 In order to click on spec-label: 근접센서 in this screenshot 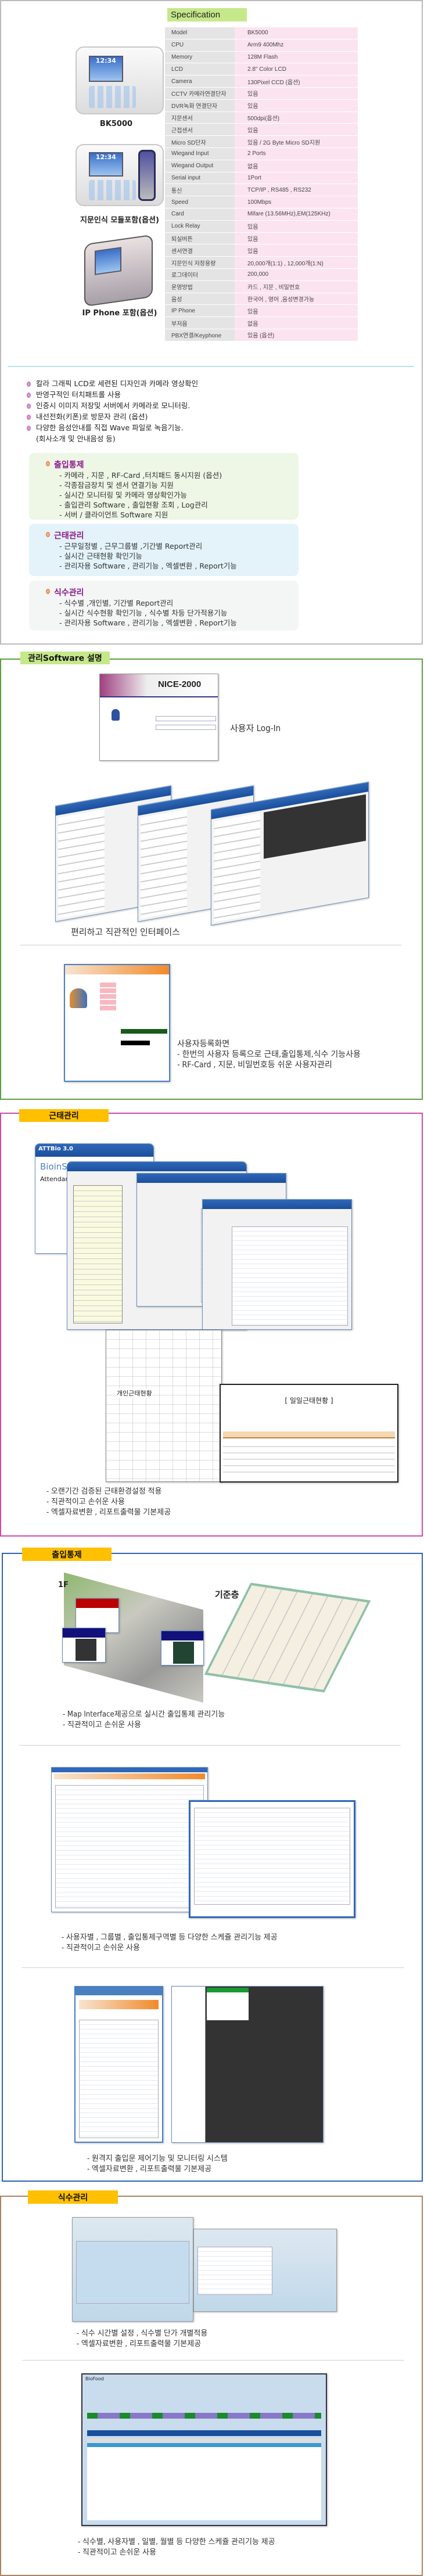, I will do `click(200, 130)`.